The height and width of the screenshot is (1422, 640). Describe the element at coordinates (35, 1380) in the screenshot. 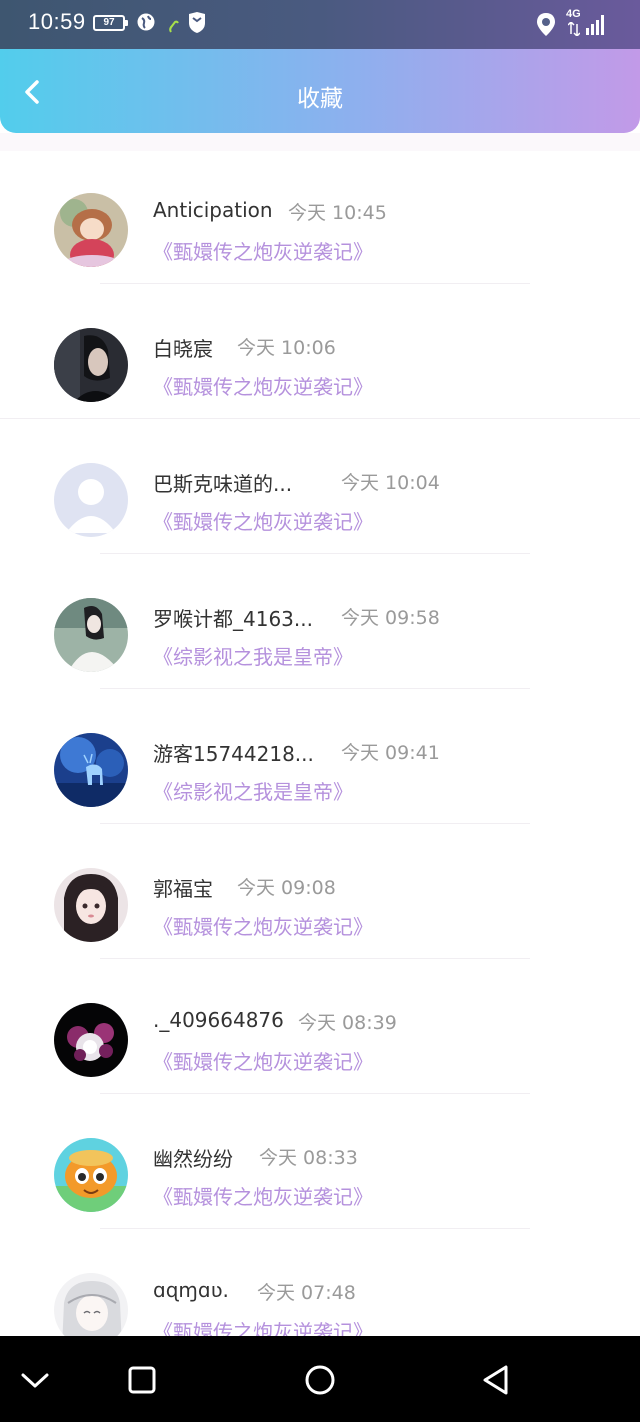

I see `chevron-down-icon` at that location.